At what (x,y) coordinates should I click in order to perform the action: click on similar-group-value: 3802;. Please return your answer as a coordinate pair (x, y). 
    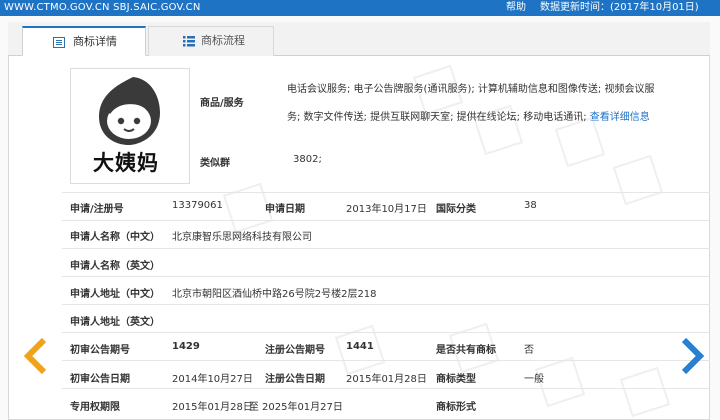
    Looking at the image, I should click on (307, 159).